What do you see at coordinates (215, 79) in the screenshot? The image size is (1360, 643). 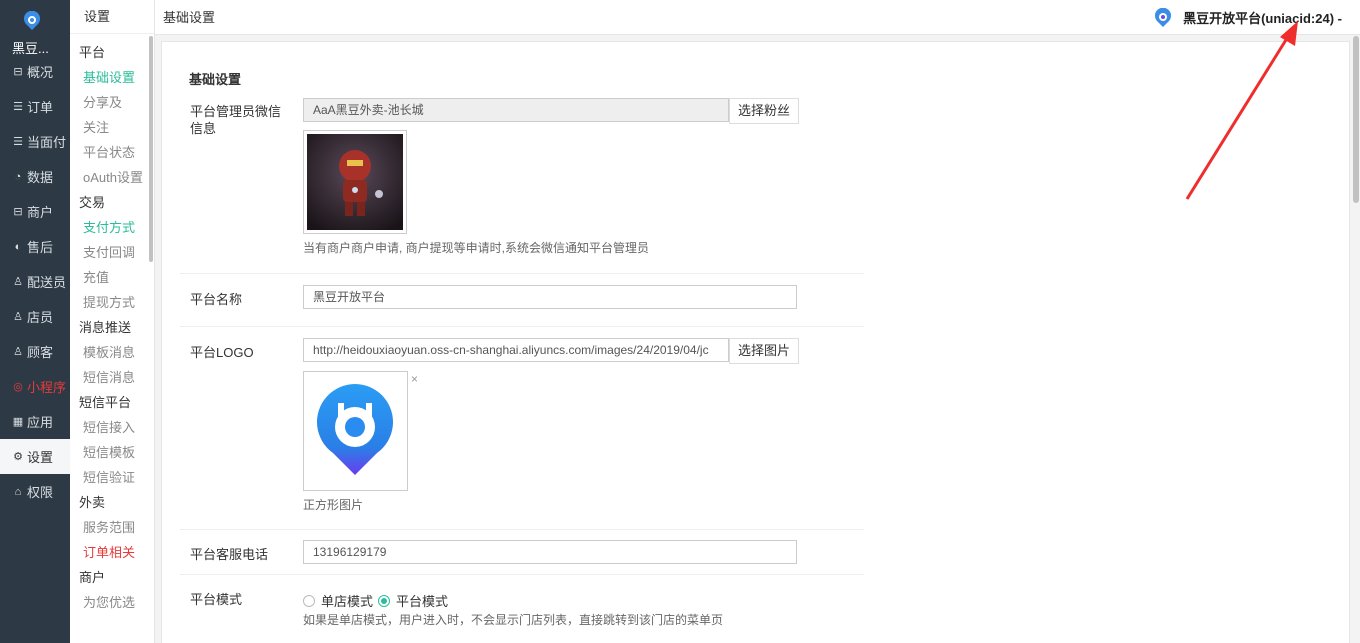 I see `section-title: 基础设置` at bounding box center [215, 79].